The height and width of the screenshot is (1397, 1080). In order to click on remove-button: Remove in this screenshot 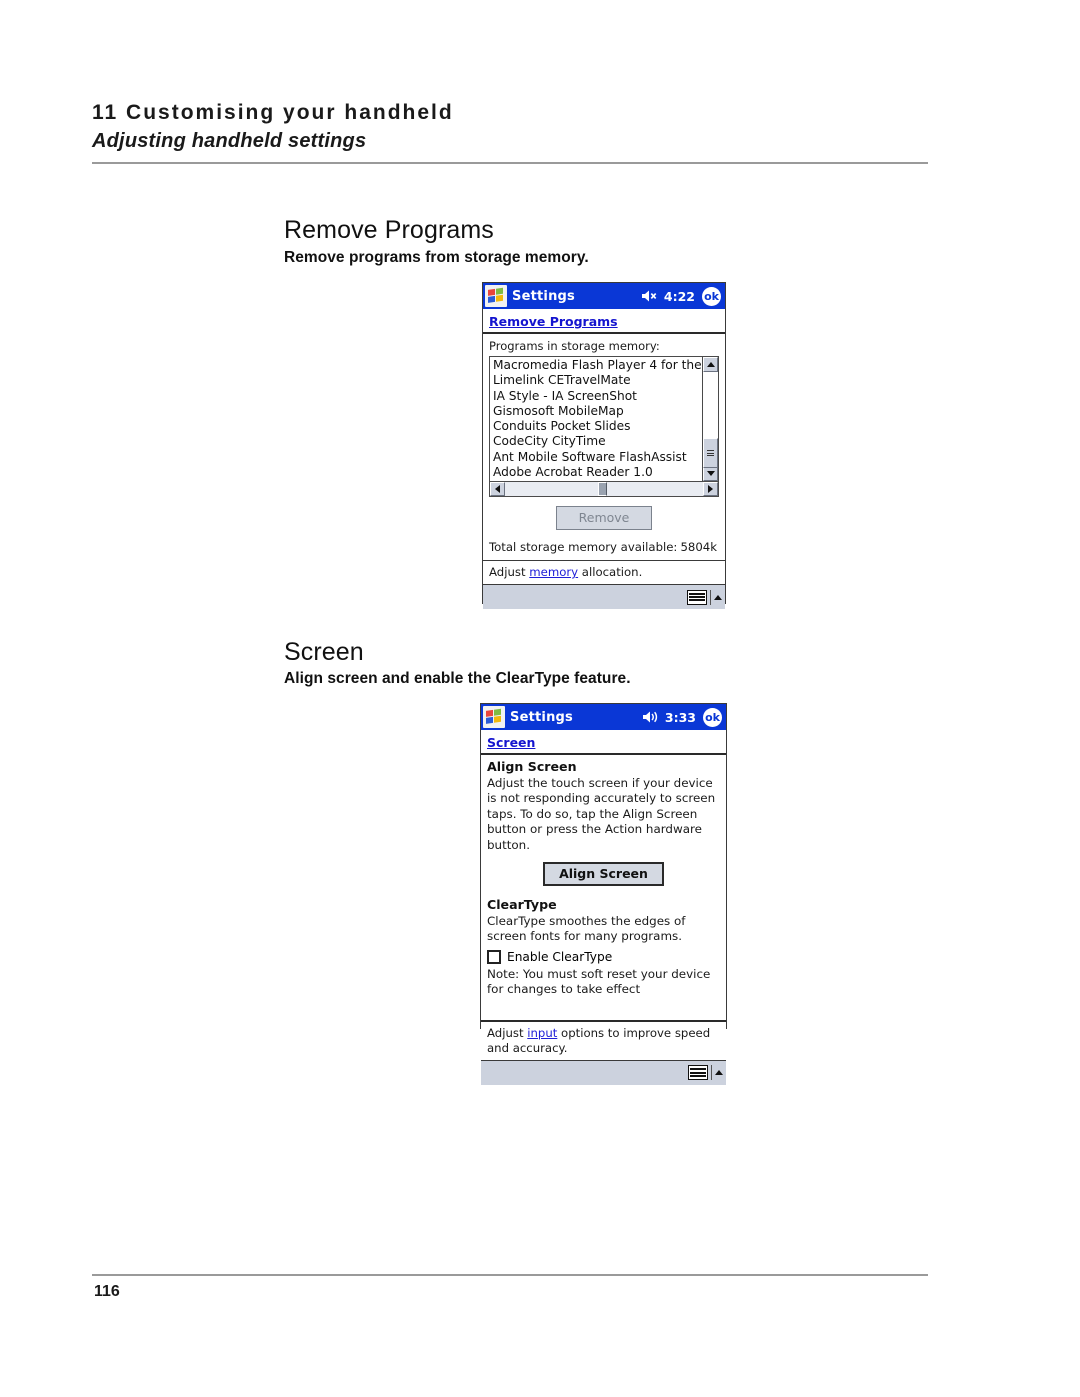, I will do `click(604, 518)`.